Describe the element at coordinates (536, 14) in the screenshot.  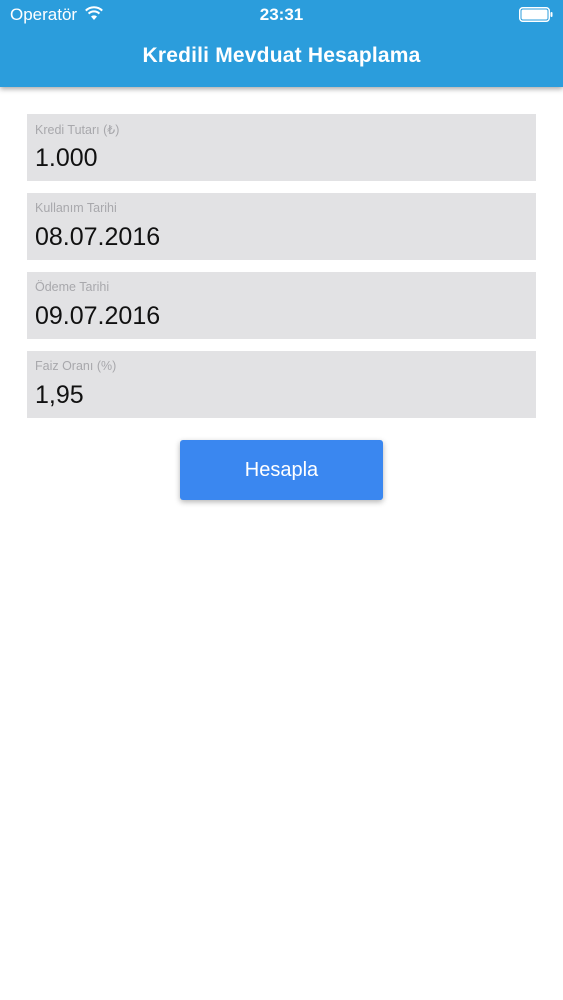
I see `battery-icon` at that location.